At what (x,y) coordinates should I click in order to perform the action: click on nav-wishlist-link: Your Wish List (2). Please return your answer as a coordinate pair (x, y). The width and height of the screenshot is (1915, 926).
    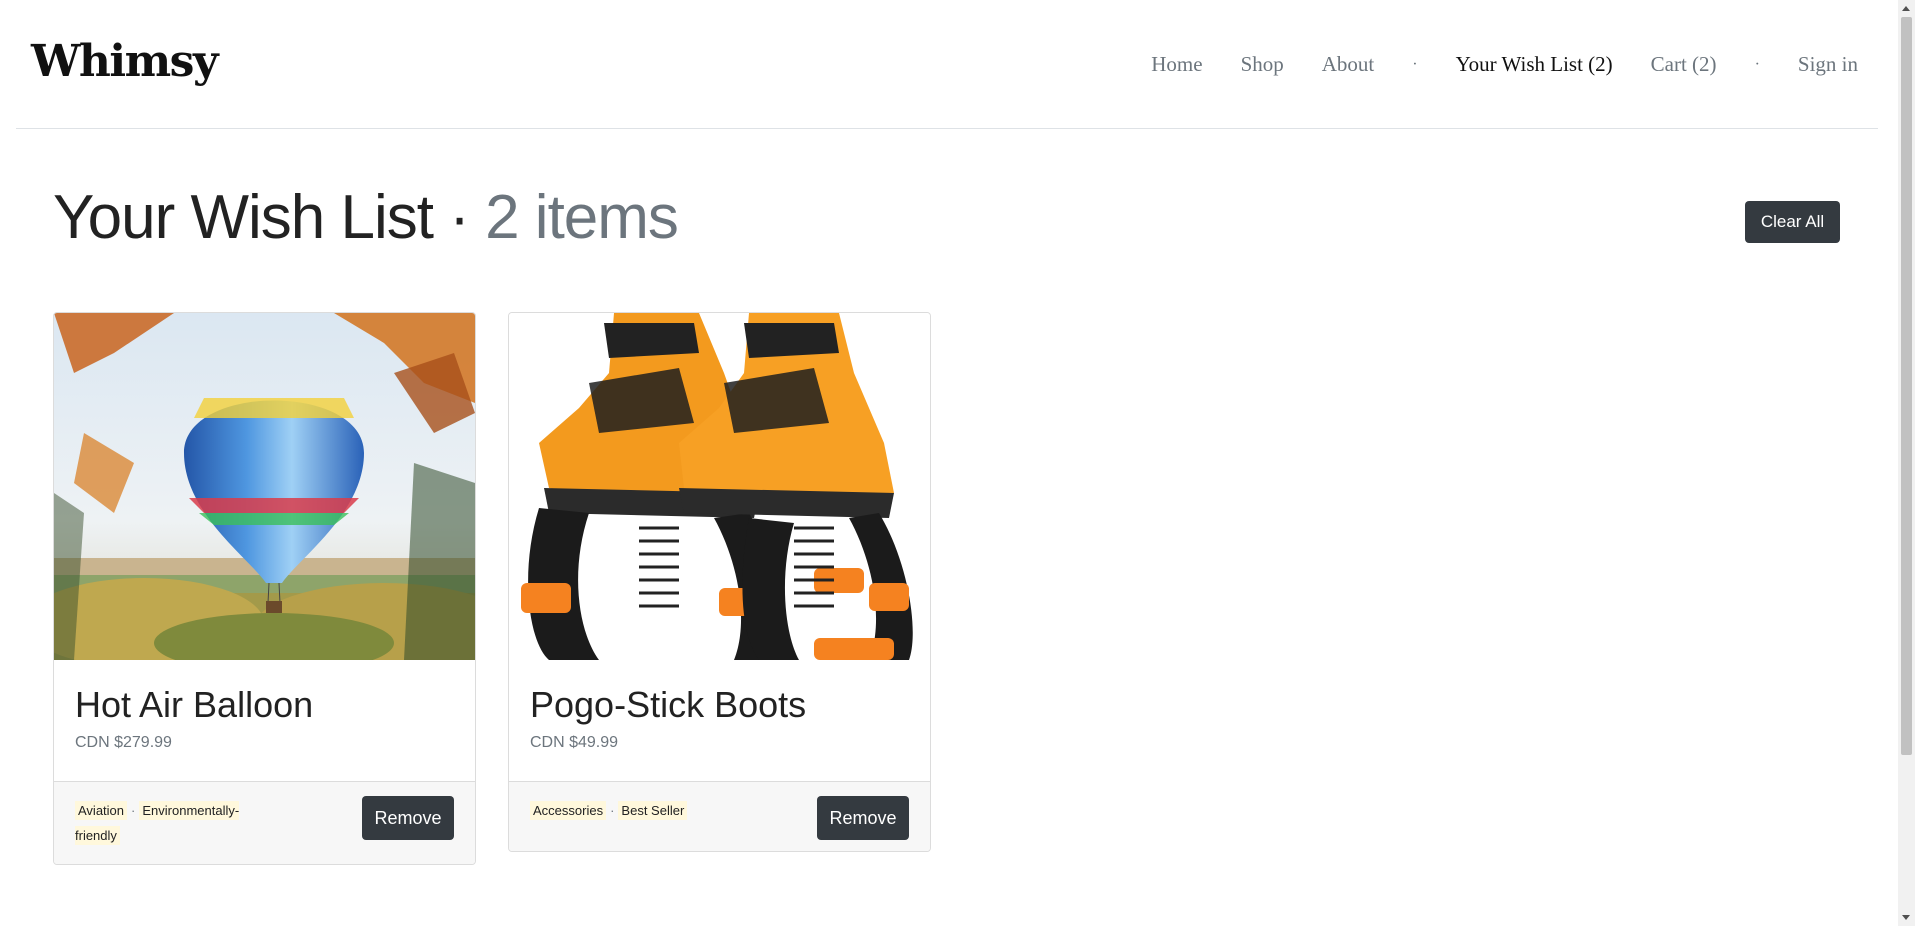
    Looking at the image, I should click on (1534, 64).